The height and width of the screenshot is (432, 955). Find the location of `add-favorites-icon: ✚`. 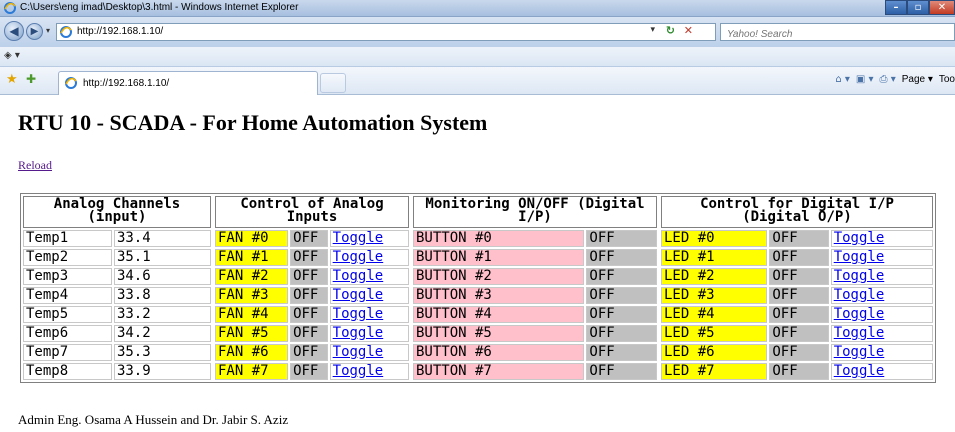

add-favorites-icon: ✚ is located at coordinates (31, 79).